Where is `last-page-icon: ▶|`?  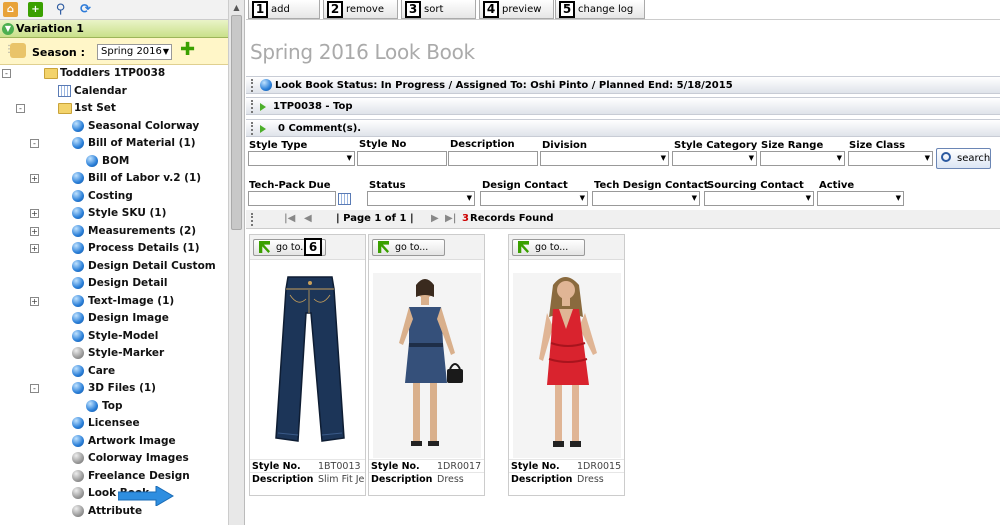
last-page-icon: ▶| is located at coordinates (450, 219).